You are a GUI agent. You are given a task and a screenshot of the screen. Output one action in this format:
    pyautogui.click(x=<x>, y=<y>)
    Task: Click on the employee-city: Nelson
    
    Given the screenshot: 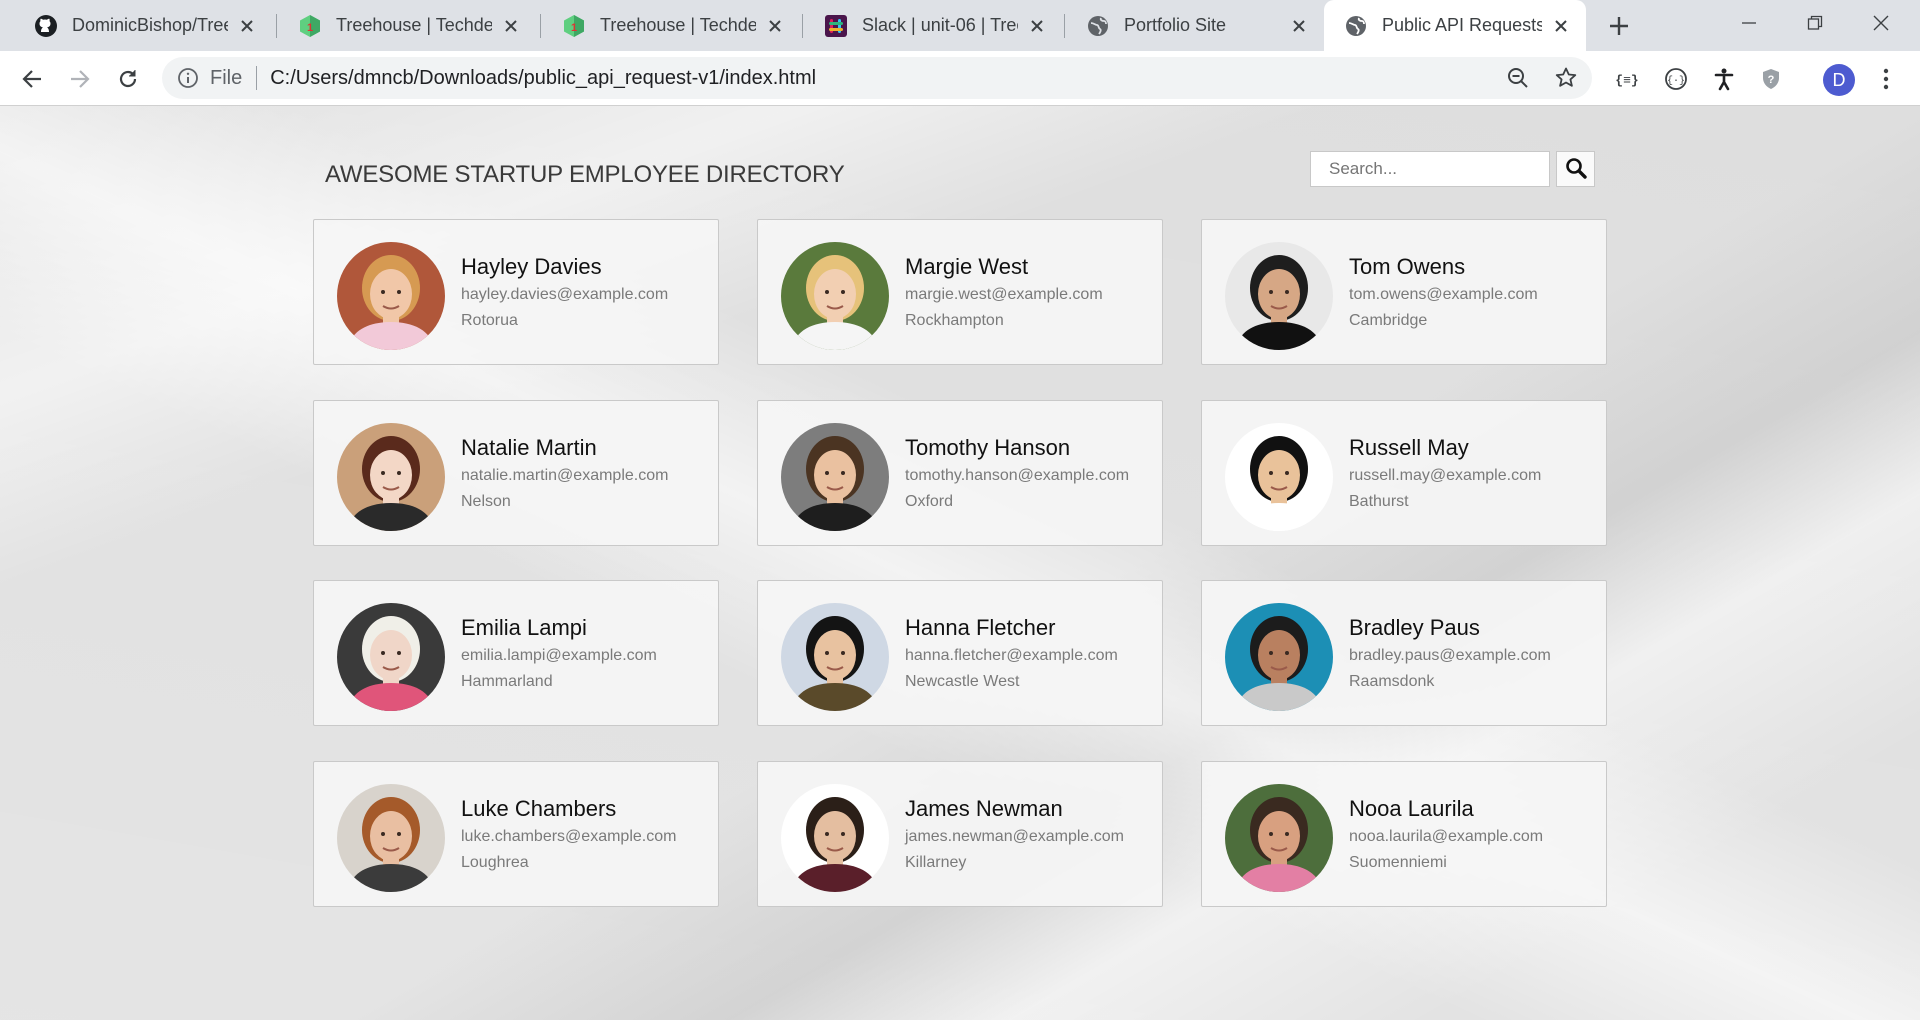 What is the action you would take?
    pyautogui.click(x=486, y=501)
    